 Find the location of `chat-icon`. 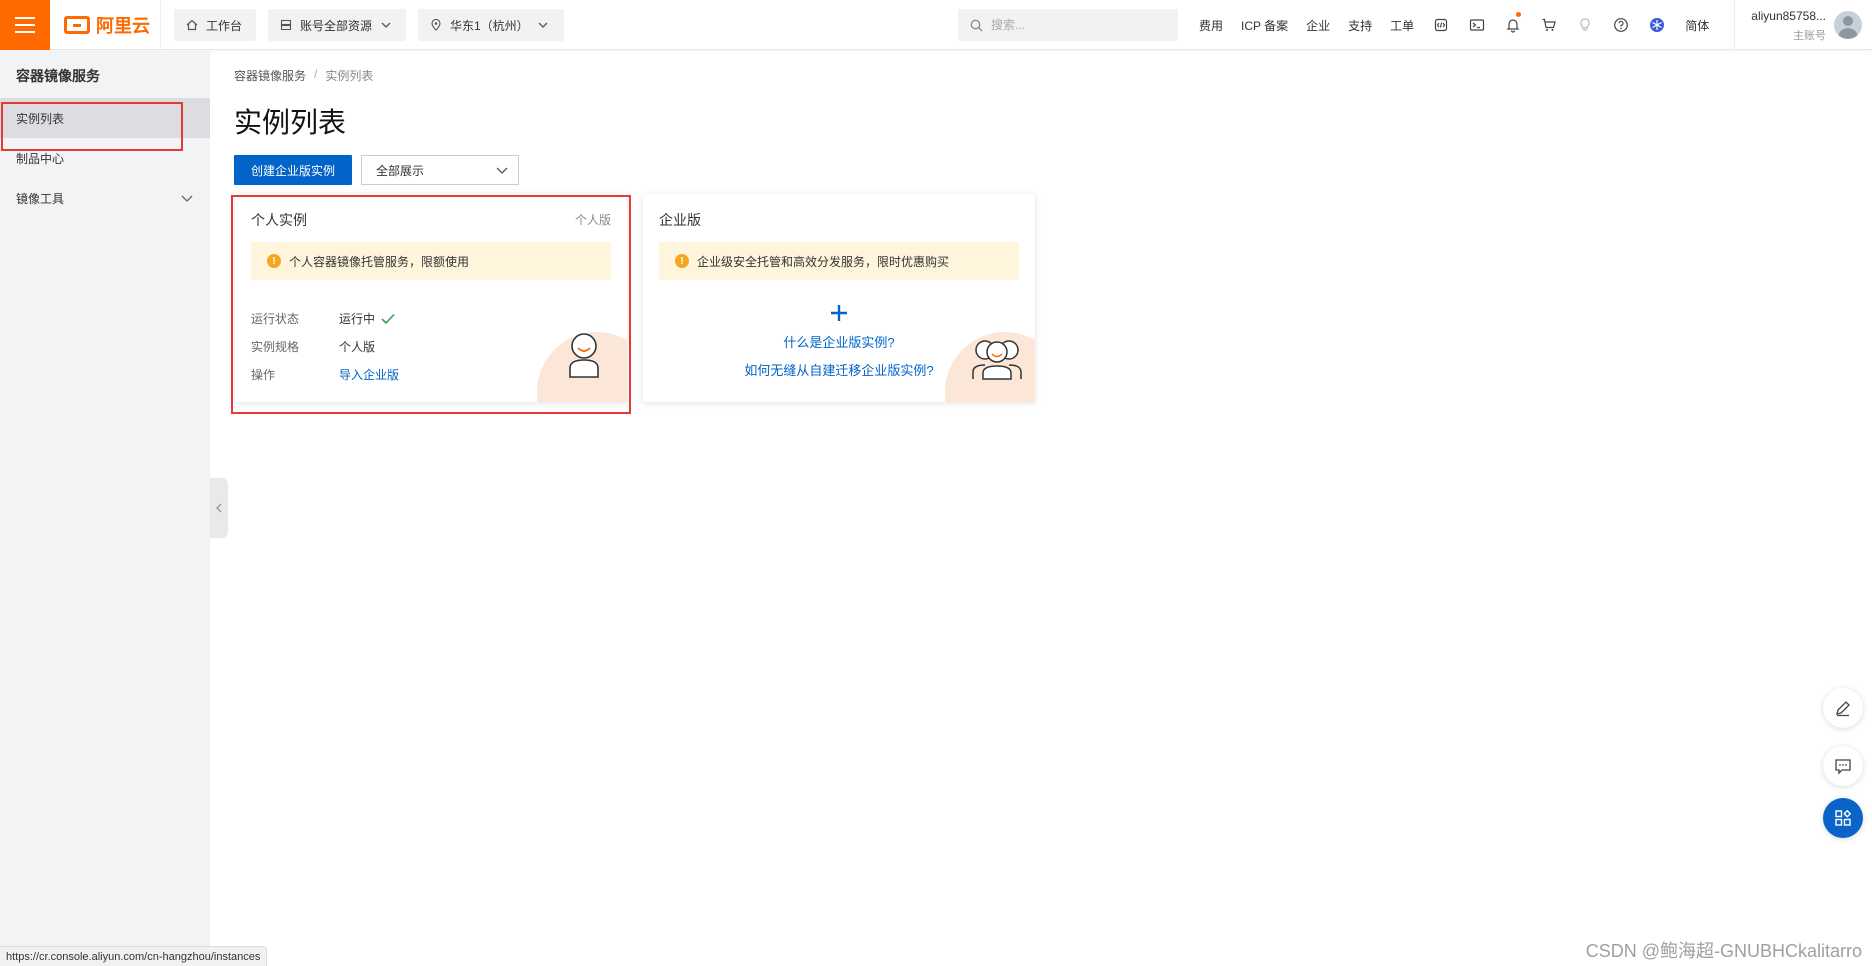

chat-icon is located at coordinates (1843, 767).